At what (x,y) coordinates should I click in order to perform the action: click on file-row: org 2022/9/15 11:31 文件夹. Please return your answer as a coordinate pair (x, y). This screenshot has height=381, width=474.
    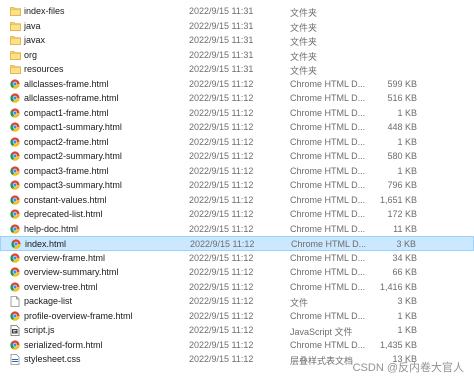
    Looking at the image, I should click on (237, 55).